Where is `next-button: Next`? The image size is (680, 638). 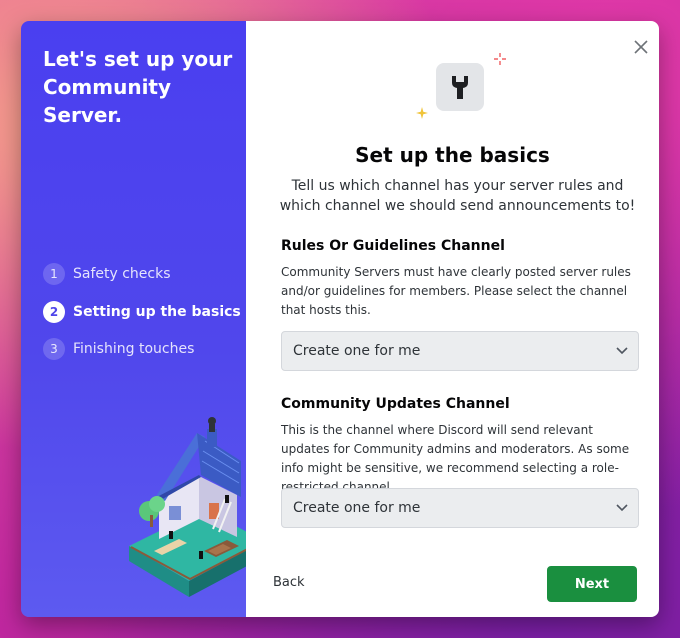
next-button: Next is located at coordinates (592, 584).